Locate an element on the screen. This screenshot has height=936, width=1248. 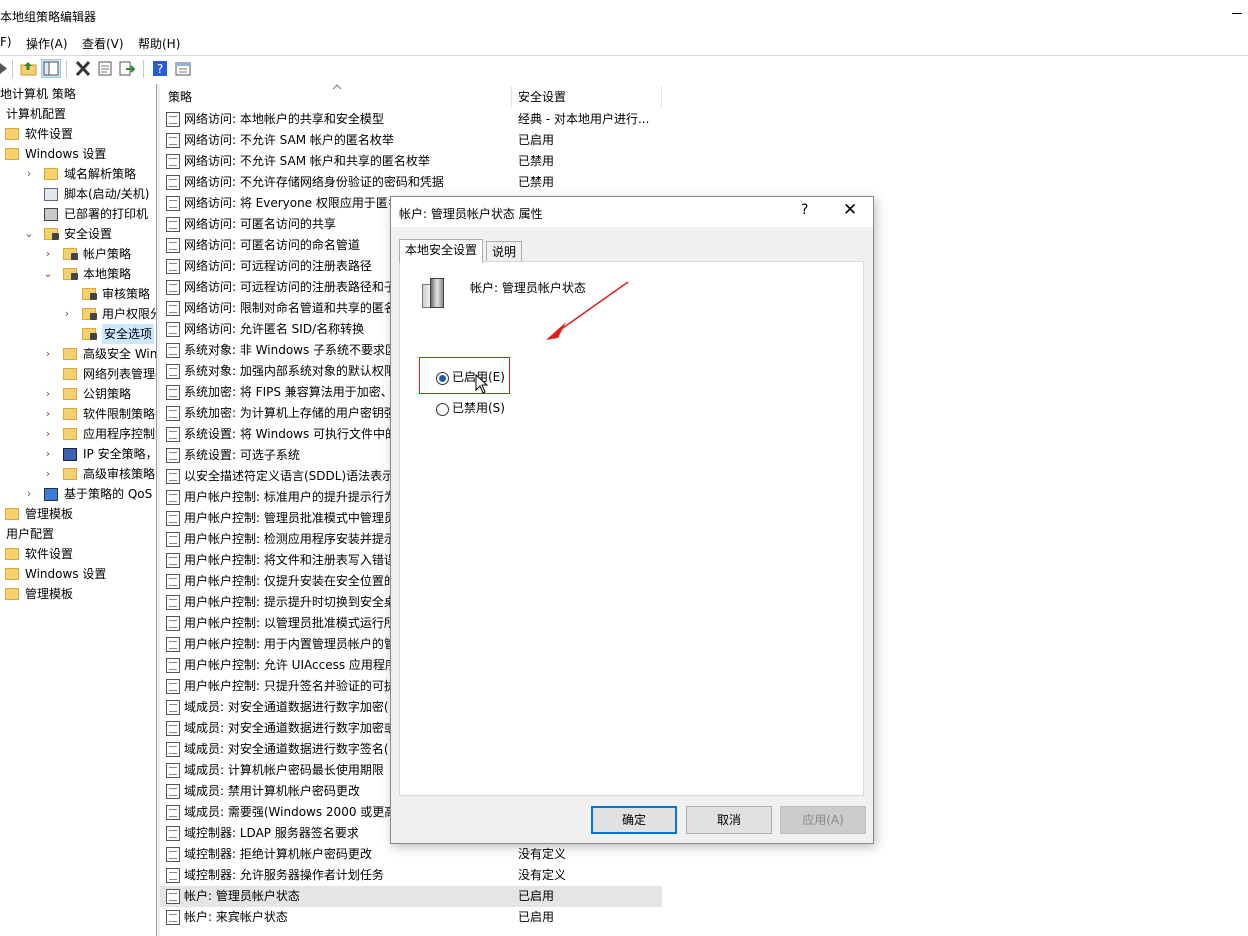
apply-button: 应用(A) is located at coordinates (823, 820).